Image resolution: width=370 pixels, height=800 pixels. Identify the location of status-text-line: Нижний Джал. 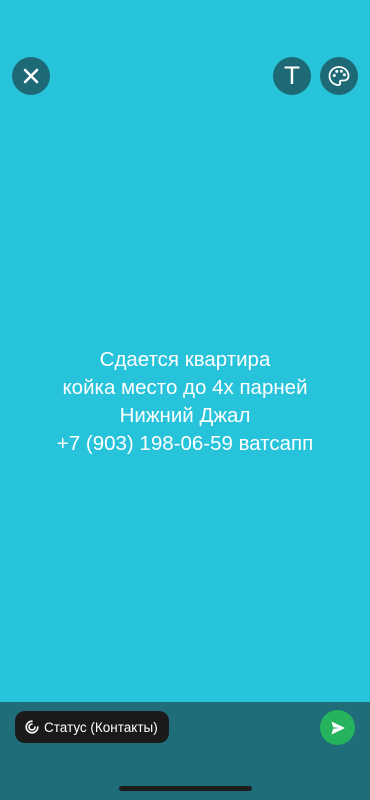
(185, 415).